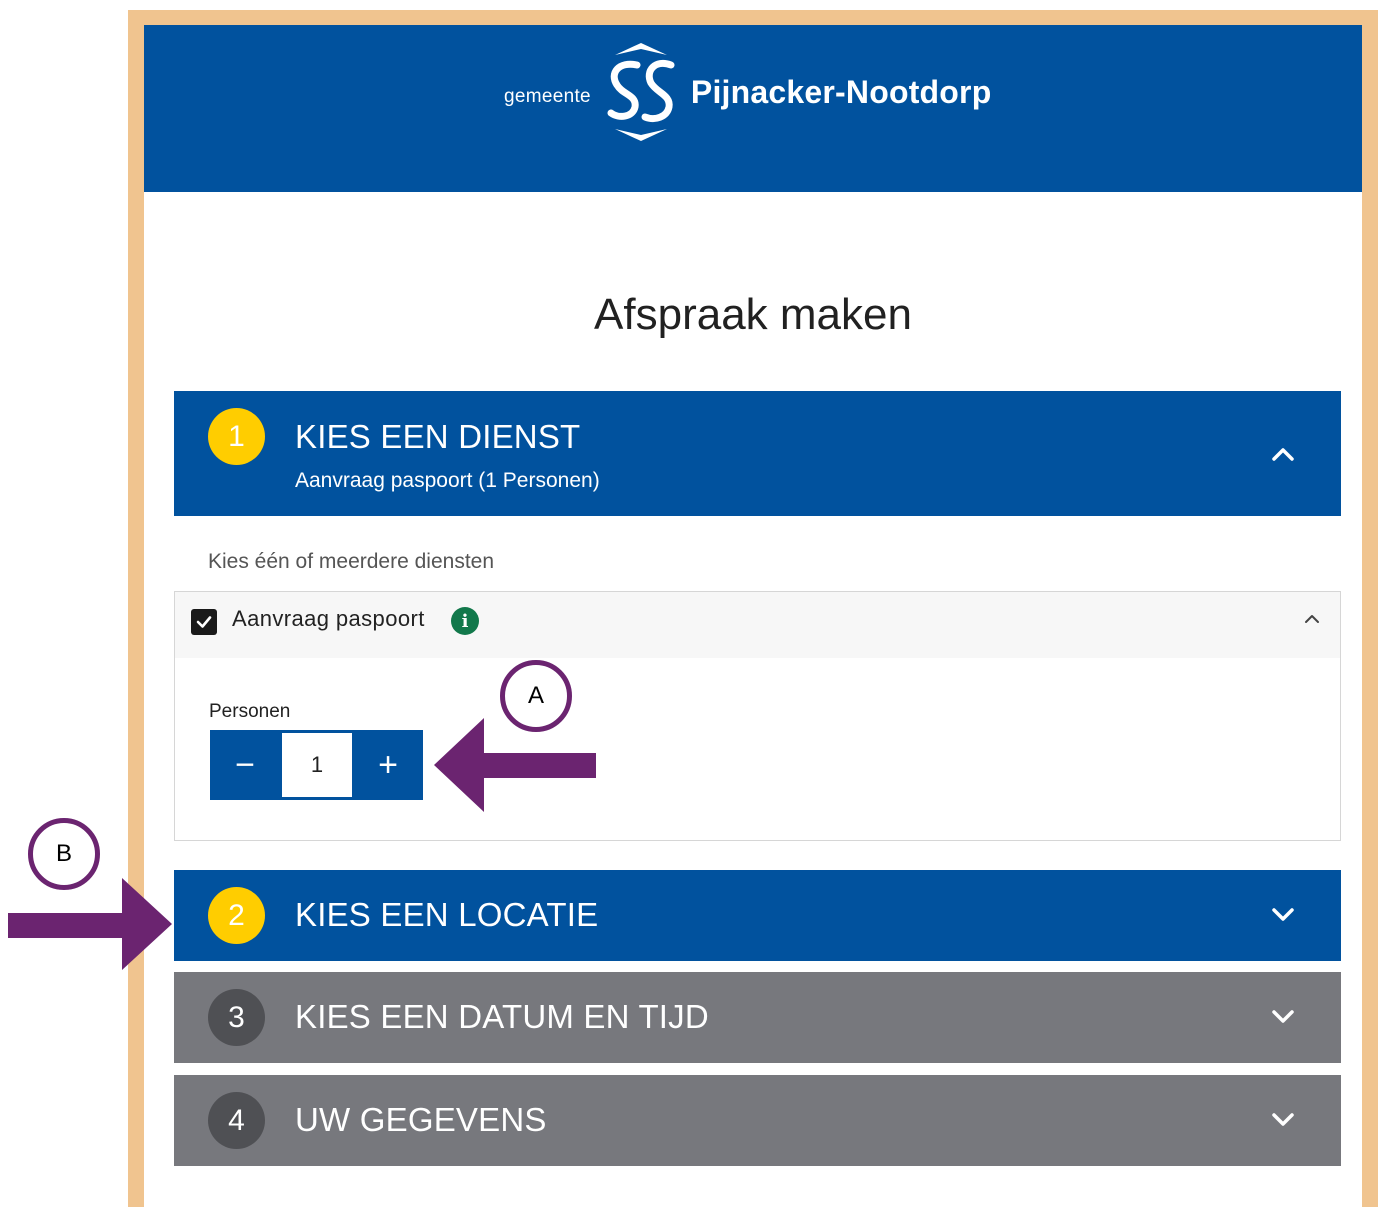 This screenshot has width=1378, height=1207. What do you see at coordinates (757, 625) in the screenshot?
I see `service-item-header: Aanvraag paspoort i` at bounding box center [757, 625].